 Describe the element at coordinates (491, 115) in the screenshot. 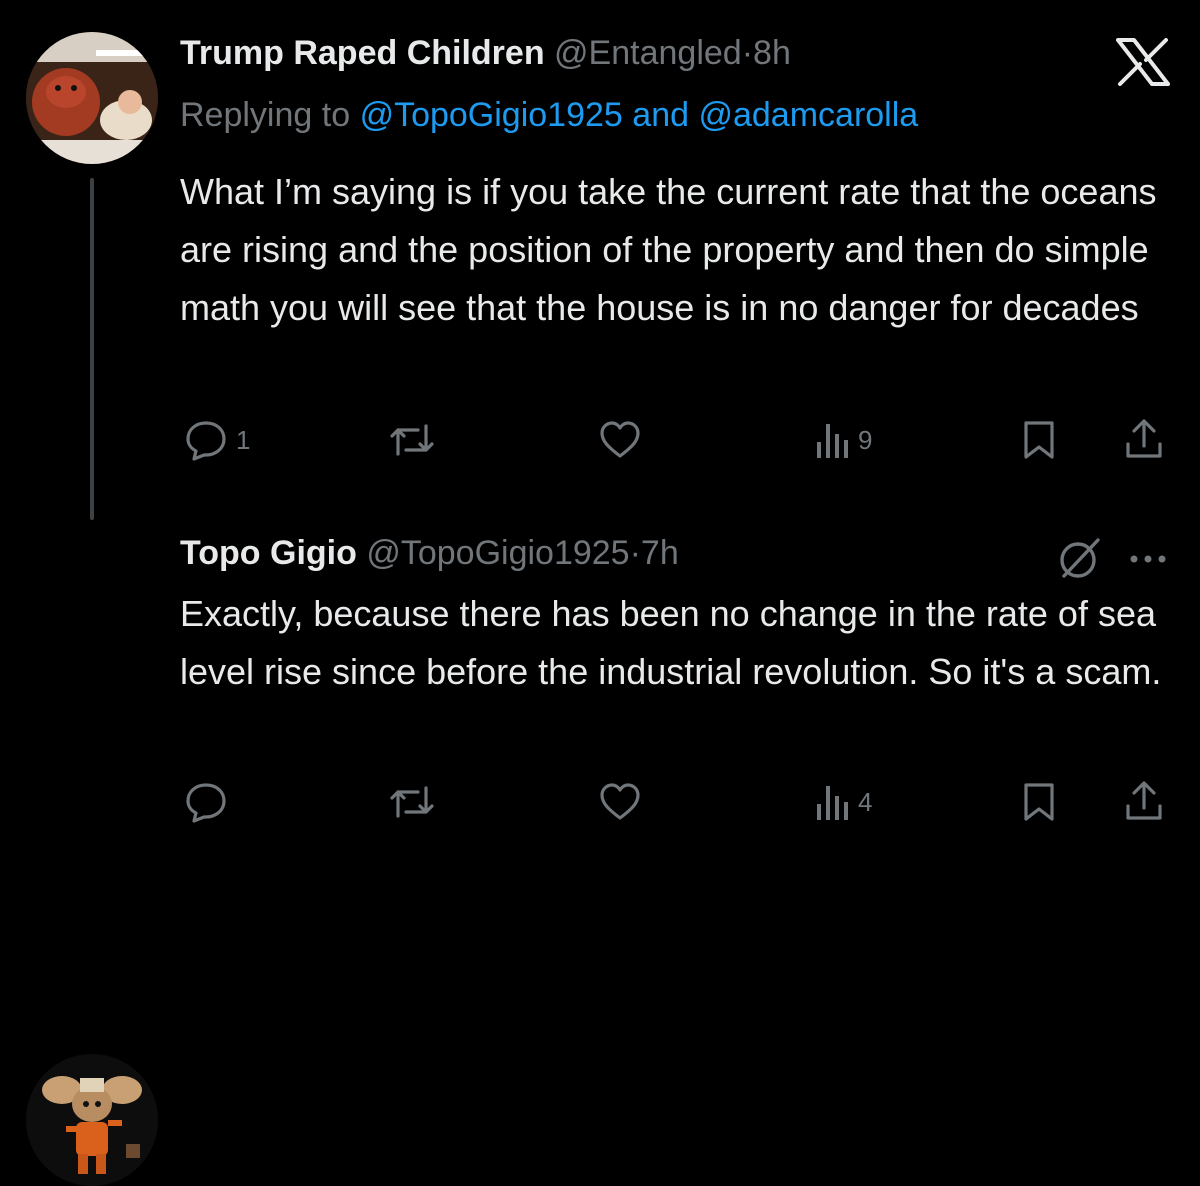

I see `mention-link-topogigio: @TopoGigio1925` at that location.